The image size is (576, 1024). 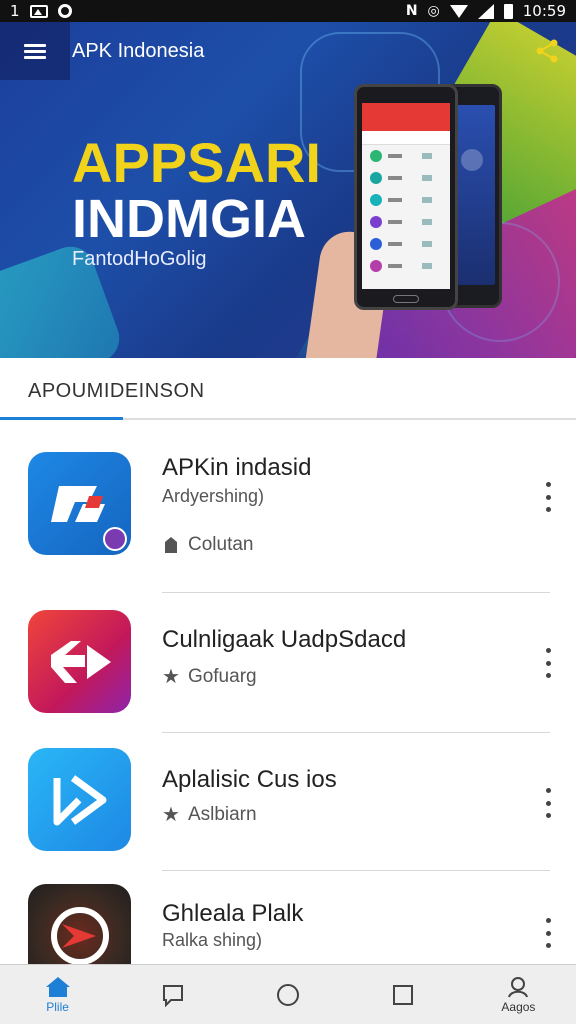 What do you see at coordinates (406, 197) in the screenshot?
I see `phone-illustration` at bounding box center [406, 197].